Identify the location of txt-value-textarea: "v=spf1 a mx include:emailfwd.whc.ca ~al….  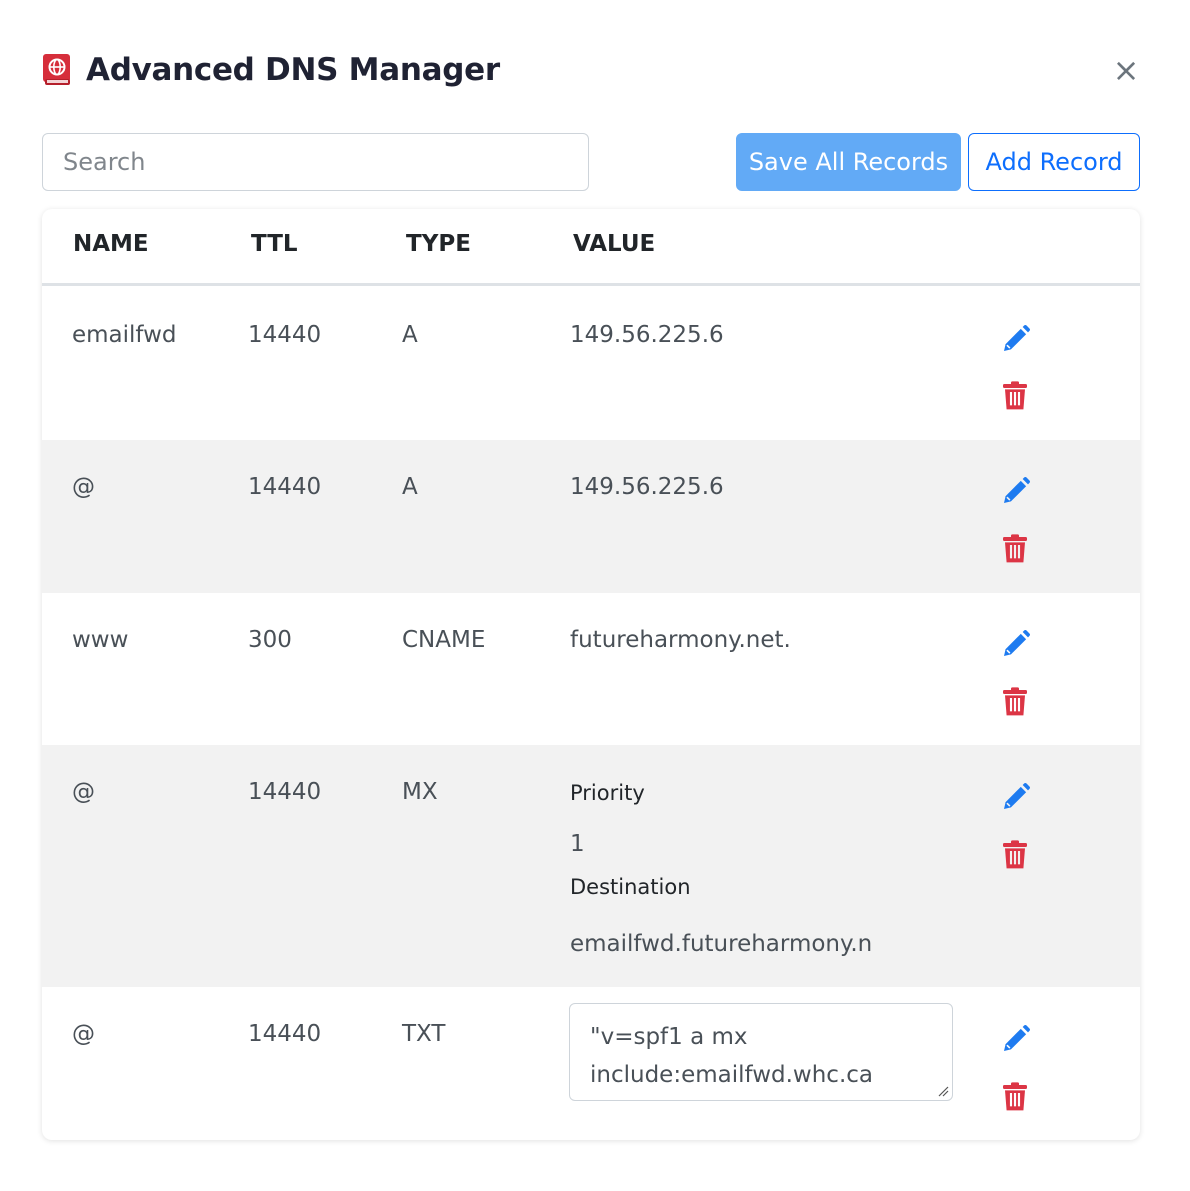
(761, 1052).